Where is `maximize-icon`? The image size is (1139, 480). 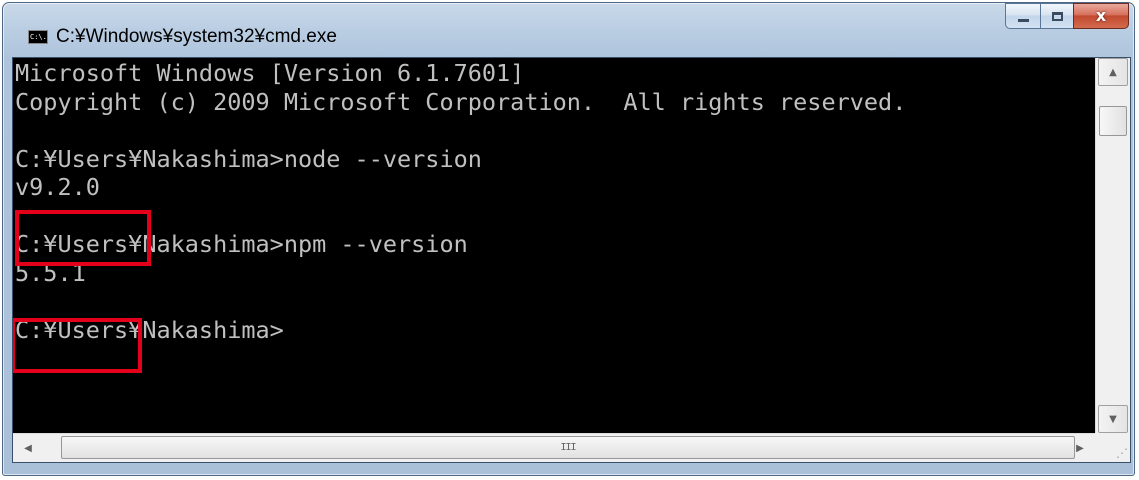 maximize-icon is located at coordinates (1057, 16).